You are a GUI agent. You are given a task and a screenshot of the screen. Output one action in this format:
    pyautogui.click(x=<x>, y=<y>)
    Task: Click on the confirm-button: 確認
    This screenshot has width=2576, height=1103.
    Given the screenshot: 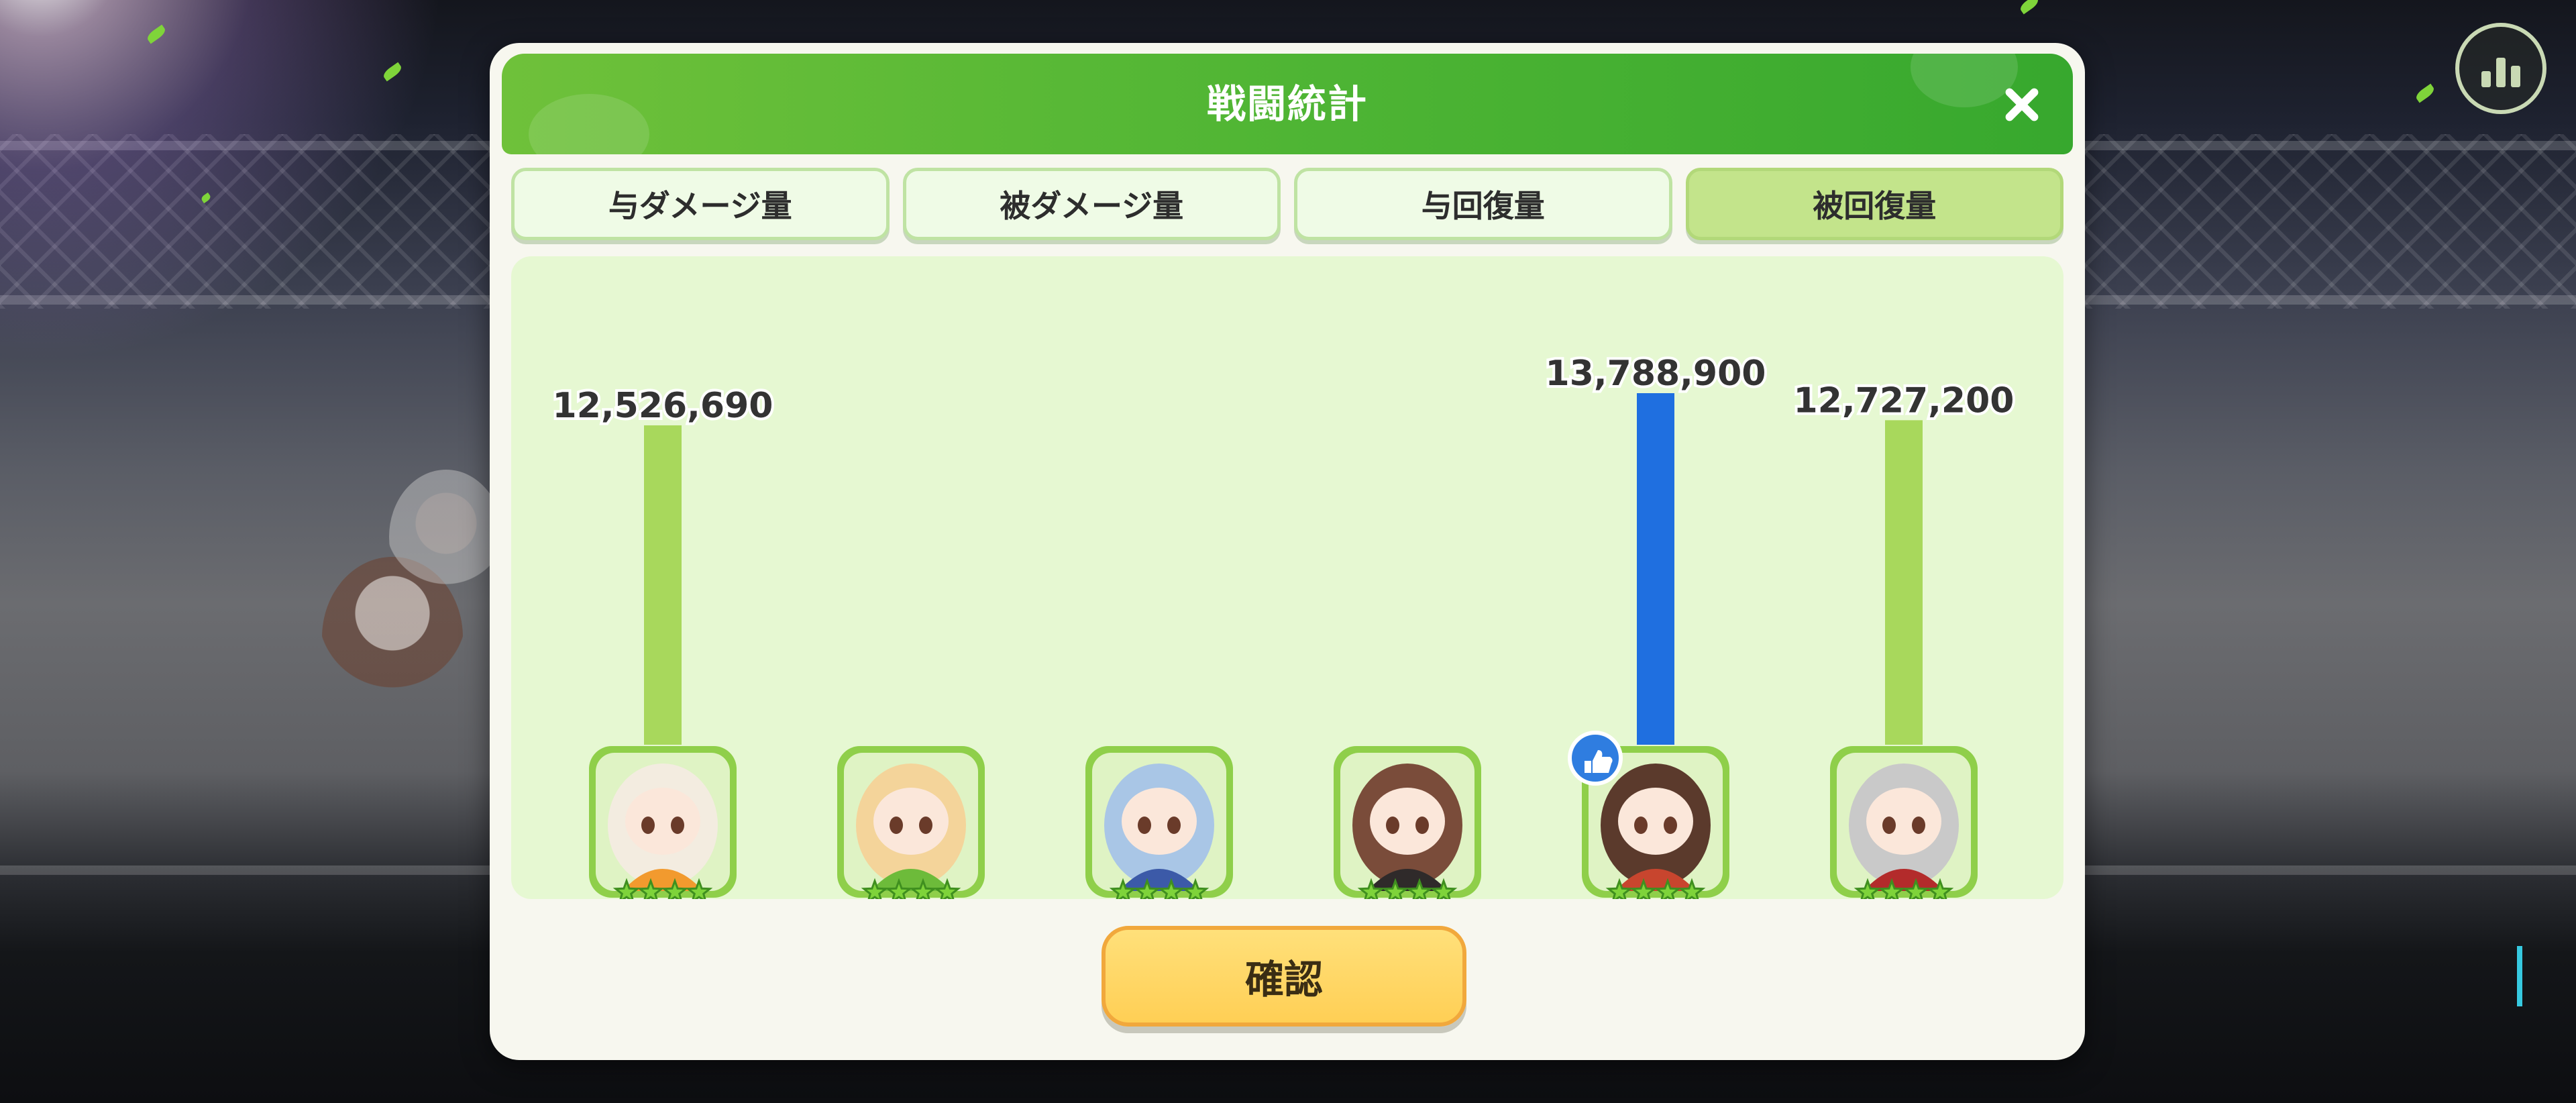 What is the action you would take?
    pyautogui.click(x=1284, y=977)
    